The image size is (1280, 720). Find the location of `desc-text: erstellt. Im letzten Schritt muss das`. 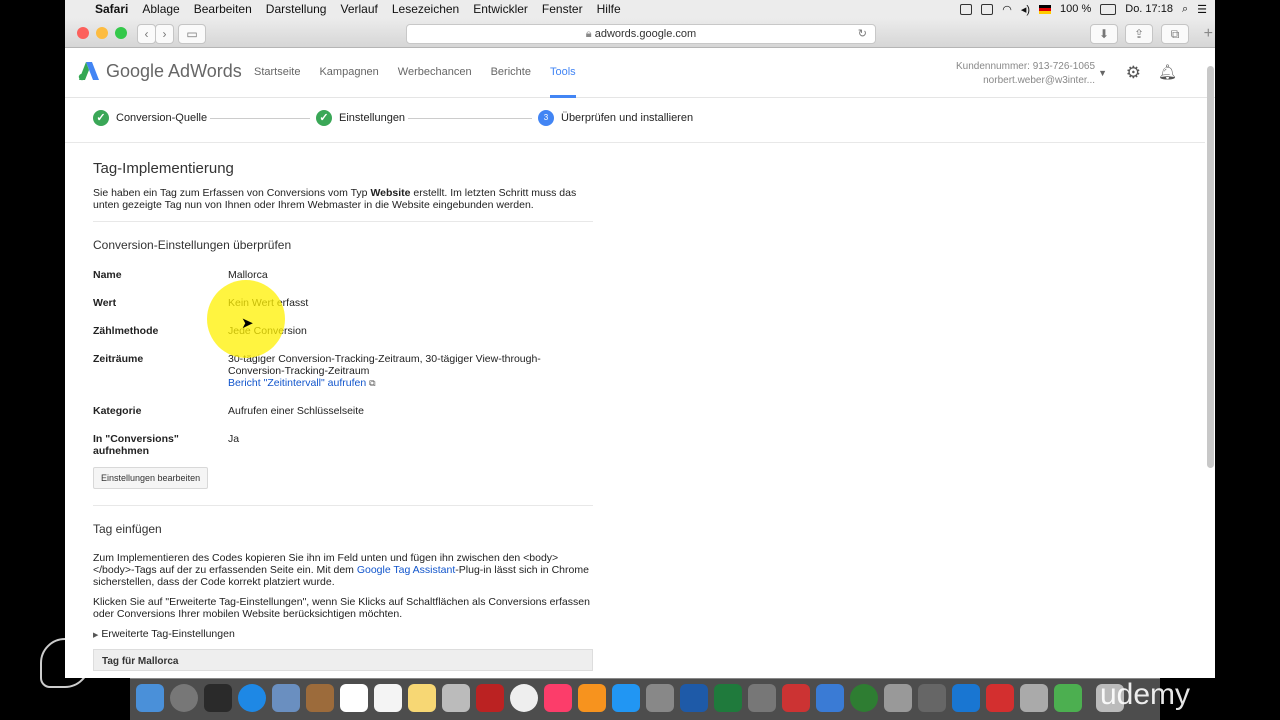

desc-text: erstellt. Im letzten Schritt muss das is located at coordinates (493, 193).